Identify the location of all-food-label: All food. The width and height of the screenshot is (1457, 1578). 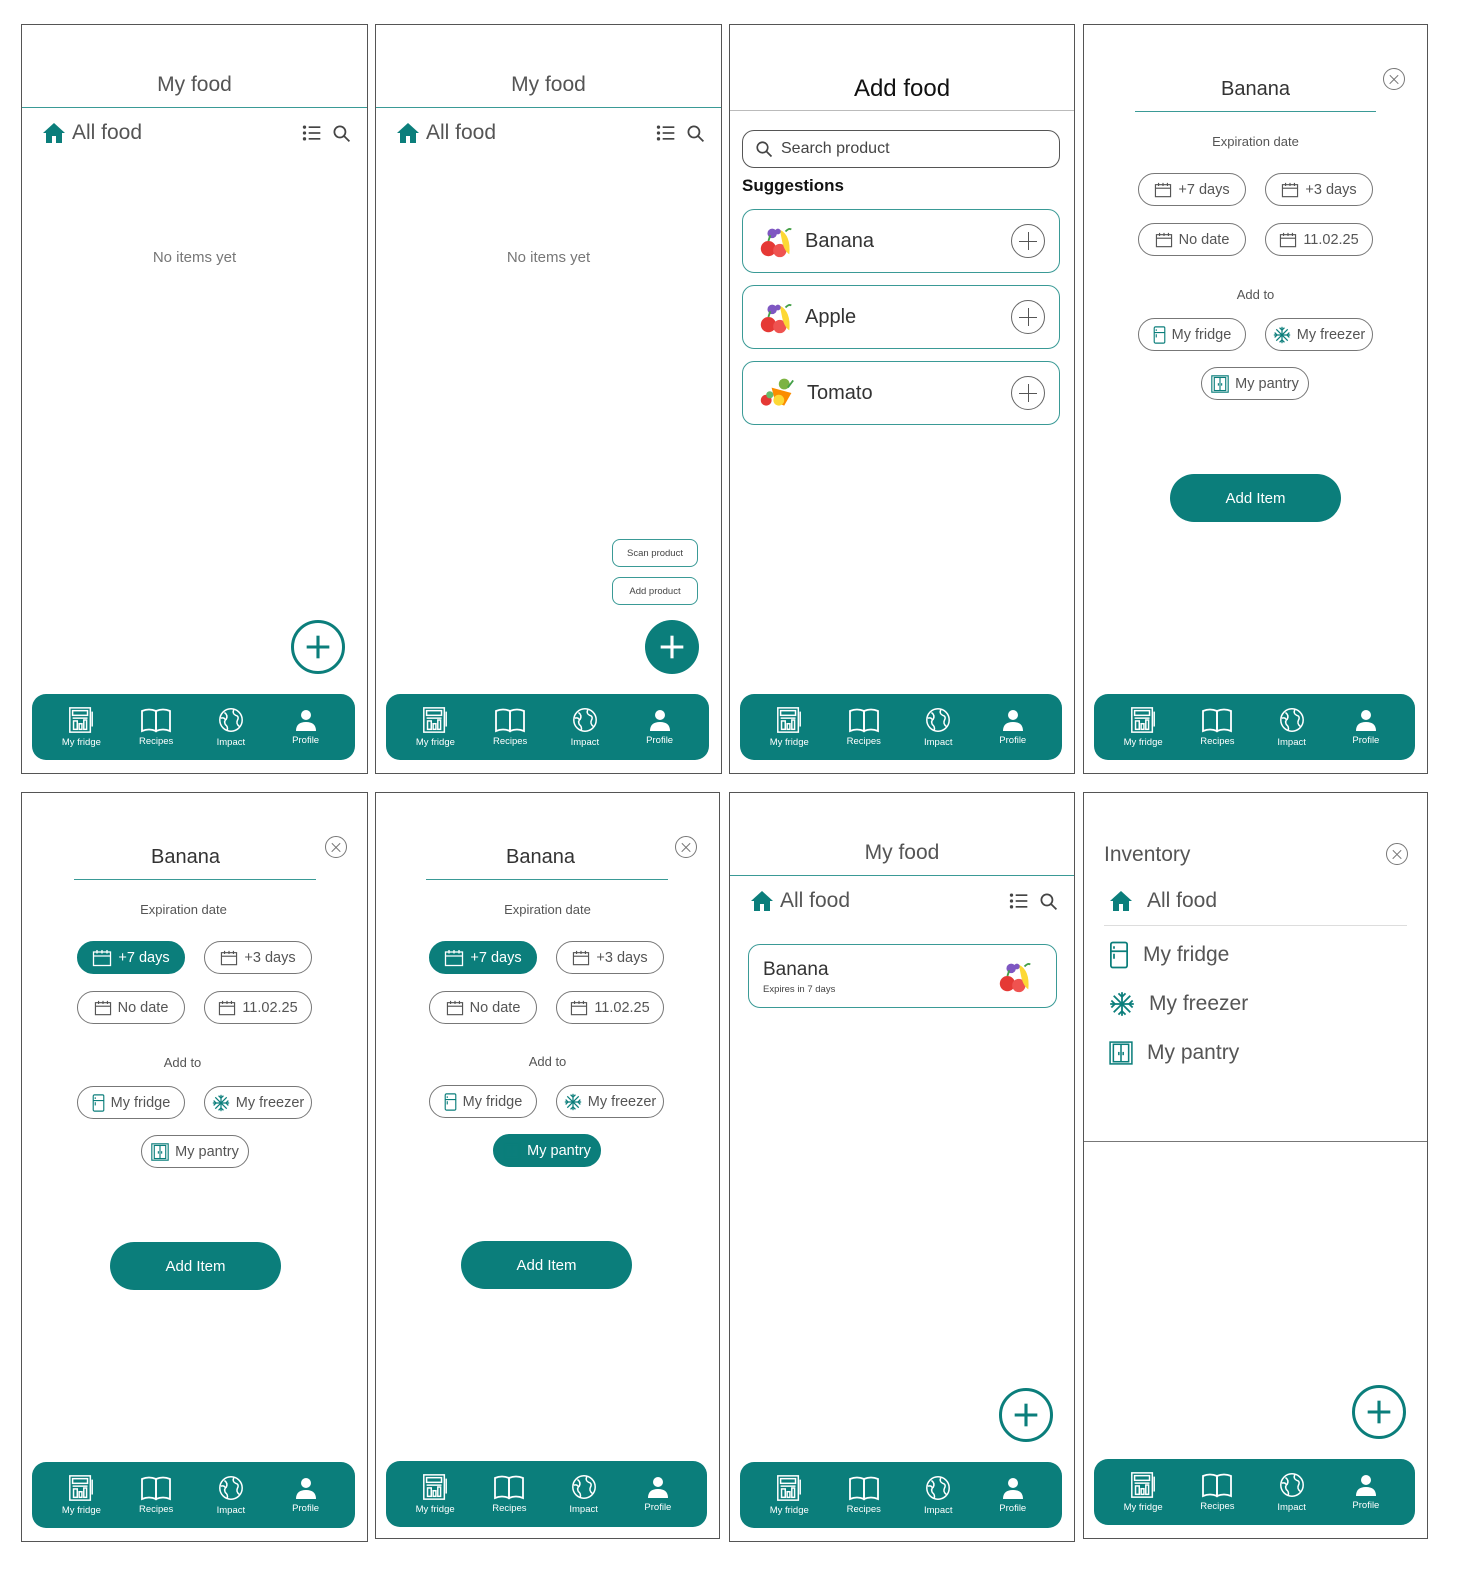
(815, 900).